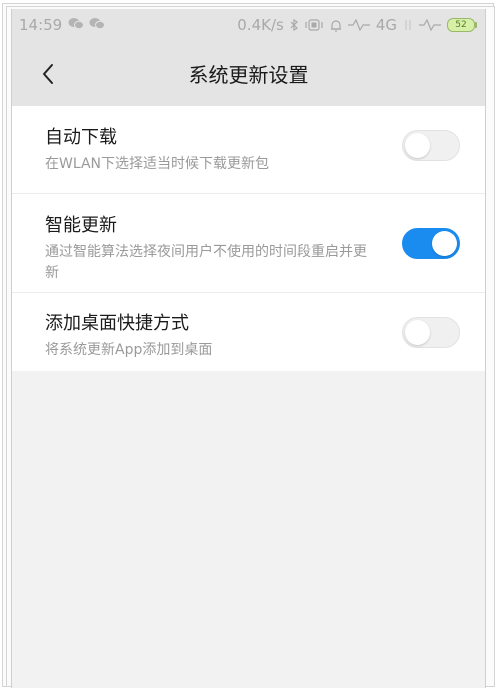 The height and width of the screenshot is (688, 500). What do you see at coordinates (81, 137) in the screenshot?
I see `setting-title: 自动下载` at bounding box center [81, 137].